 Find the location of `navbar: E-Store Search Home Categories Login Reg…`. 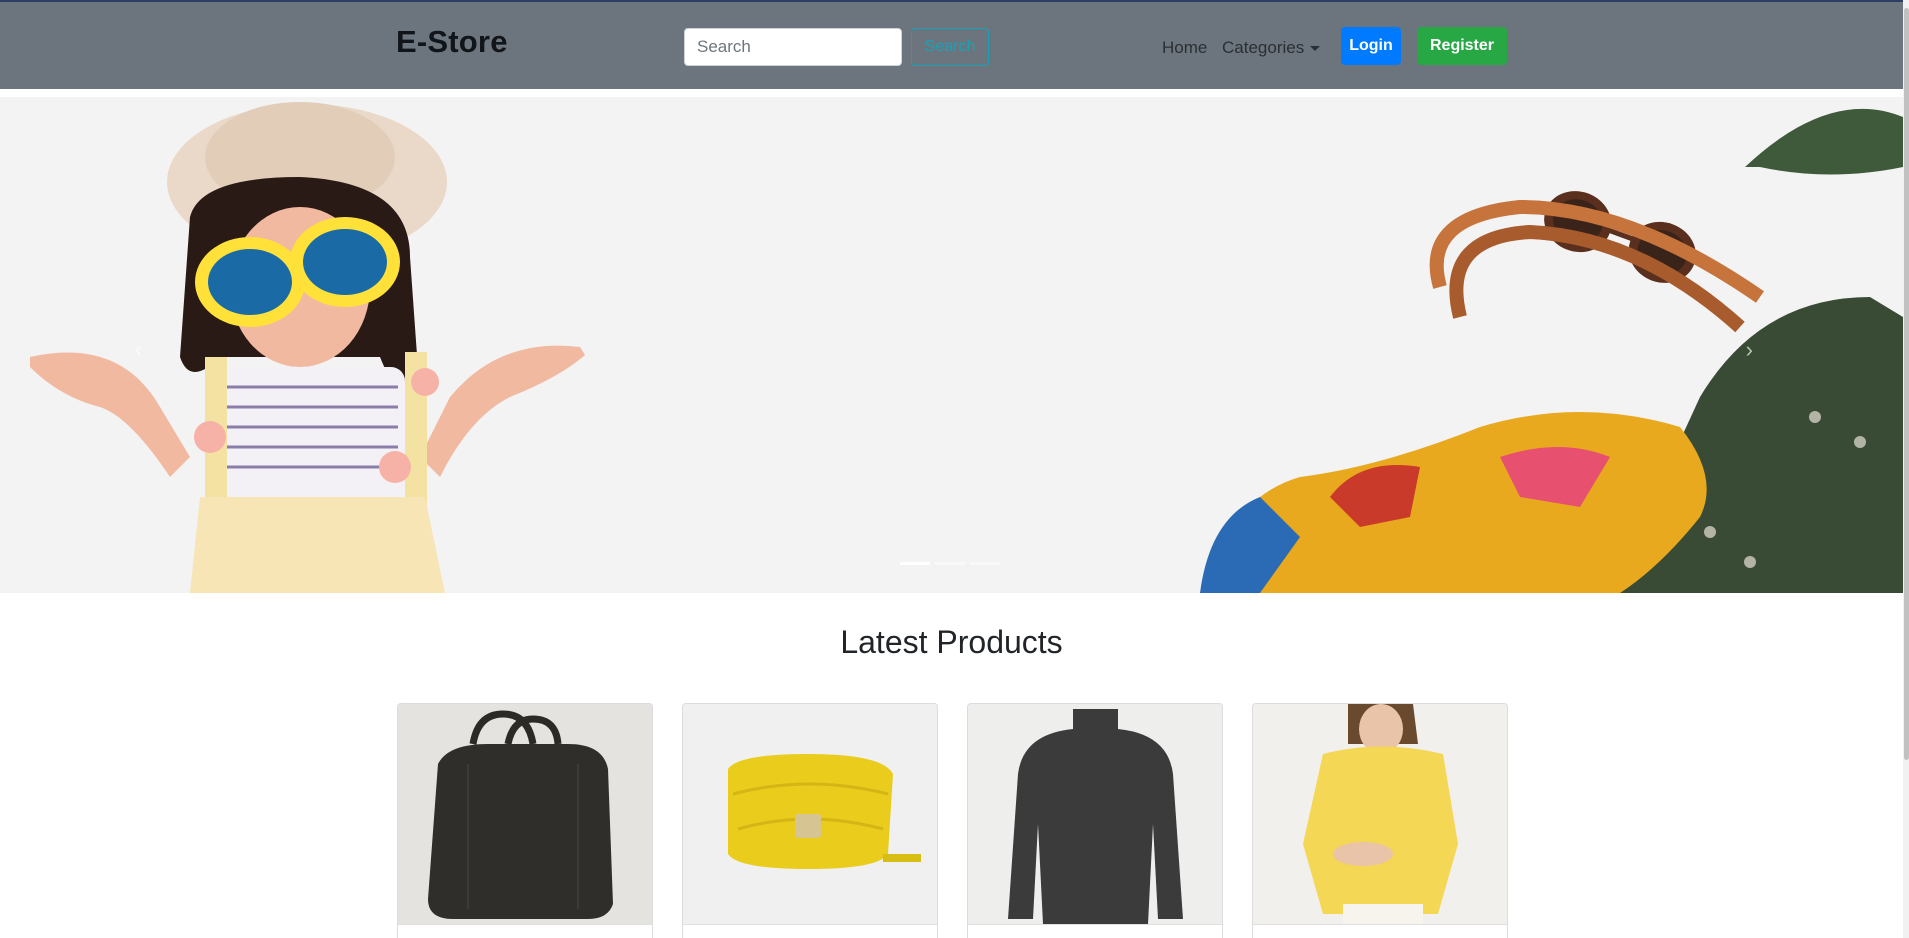

navbar: E-Store Search Home Categories Login Reg… is located at coordinates (951, 45).